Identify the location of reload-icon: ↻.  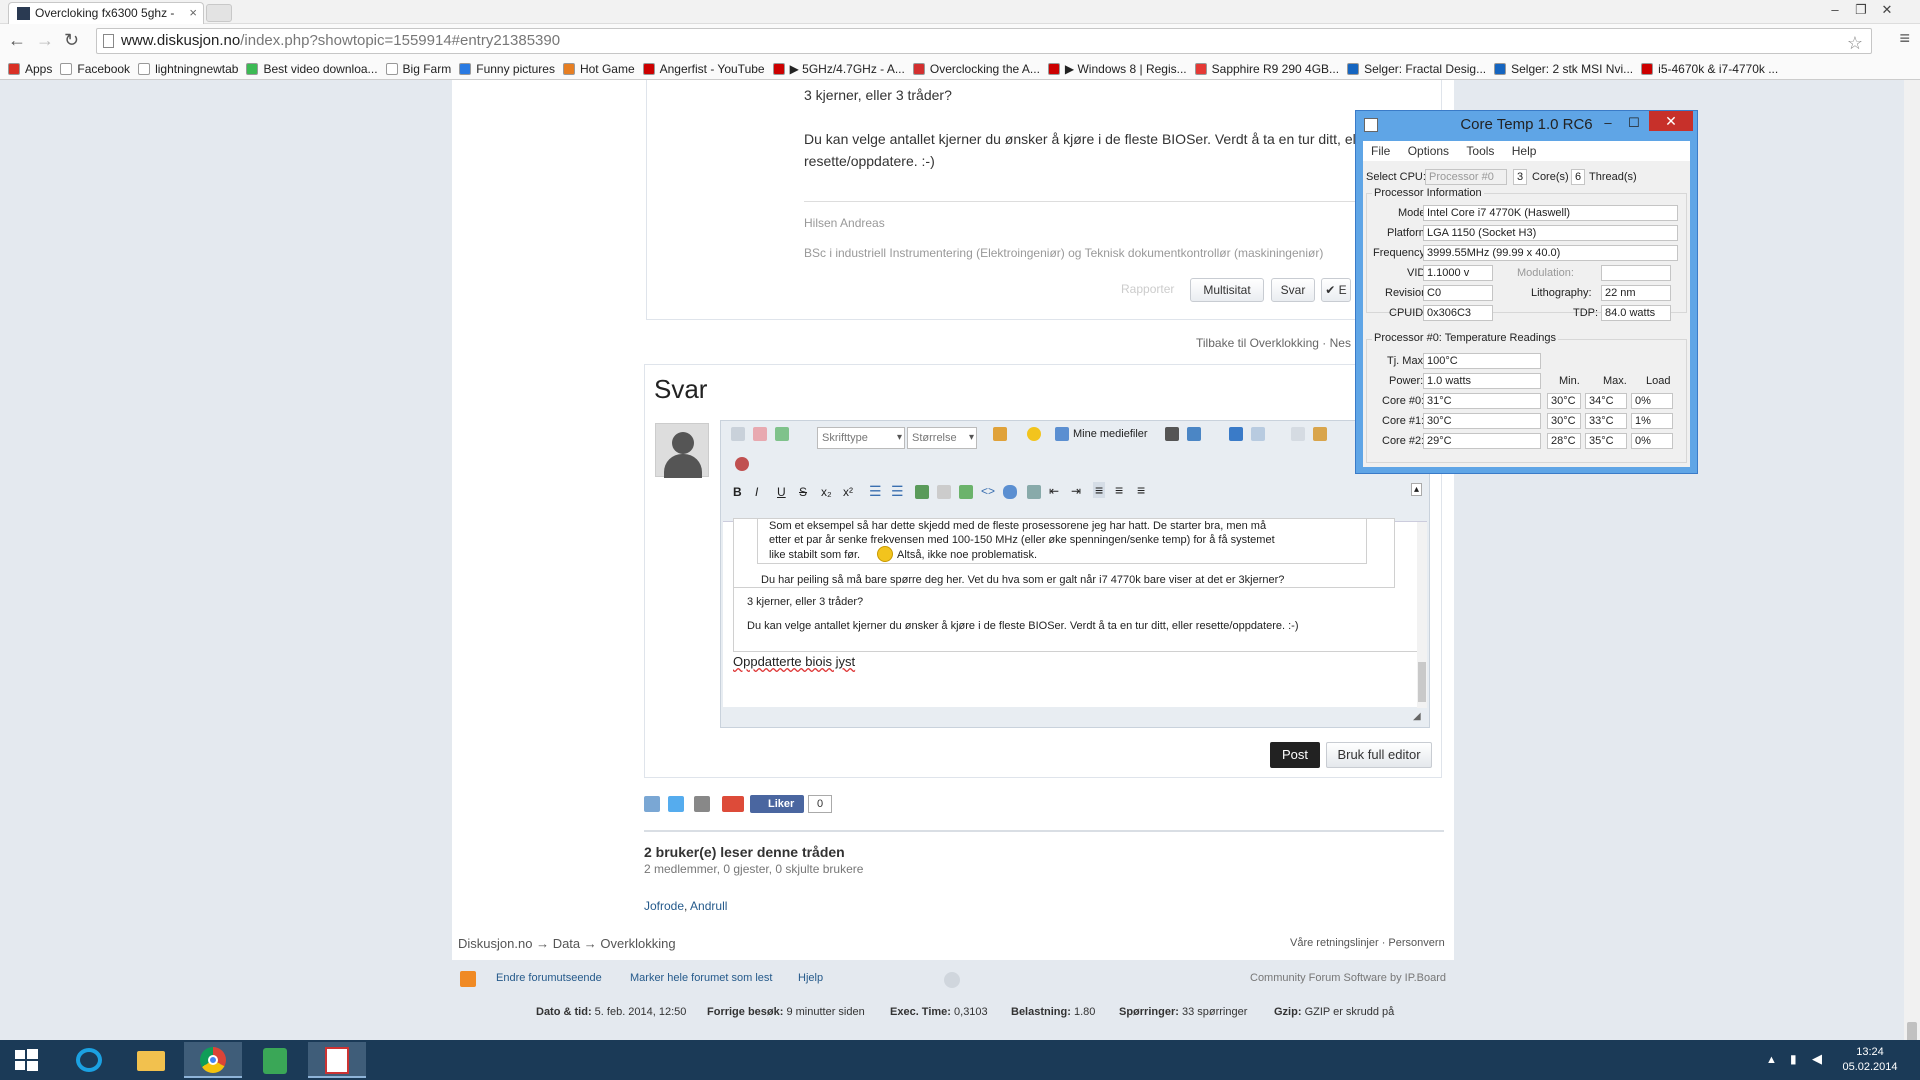
(71, 40).